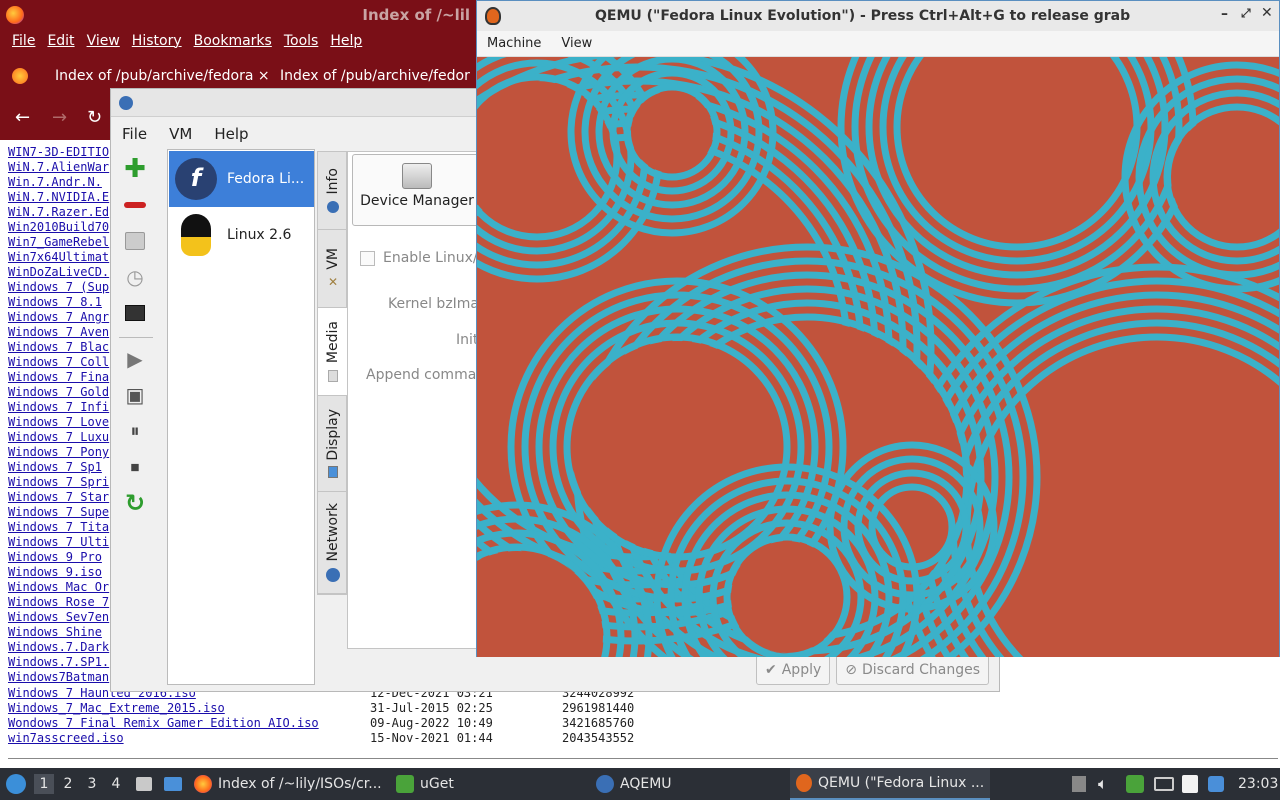 The height and width of the screenshot is (800, 1280). What do you see at coordinates (92, 784) in the screenshot?
I see `workspace-3: 3` at bounding box center [92, 784].